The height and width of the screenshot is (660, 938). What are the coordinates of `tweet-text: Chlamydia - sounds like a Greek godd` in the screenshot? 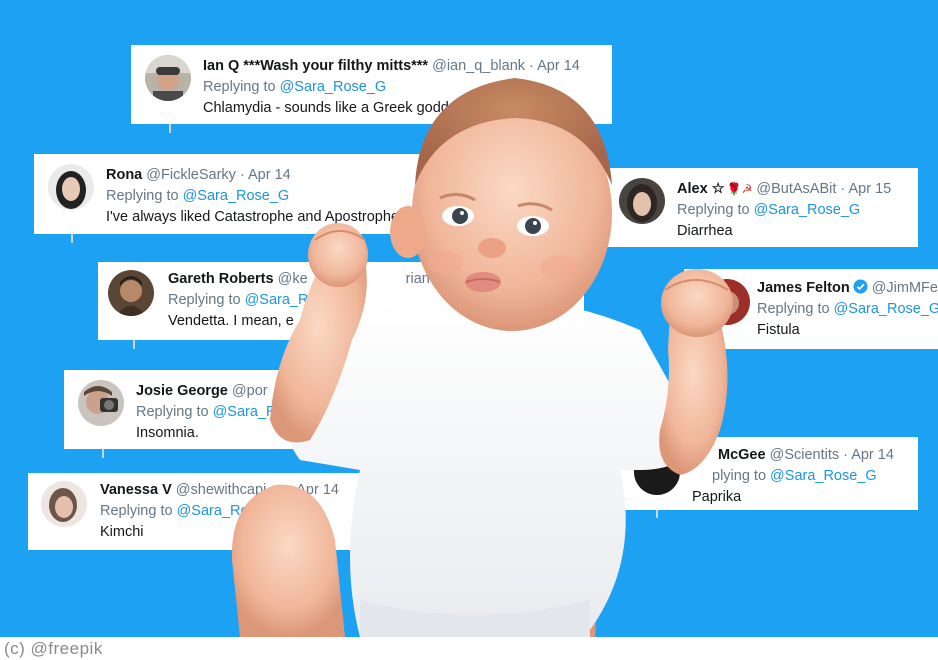 It's located at (326, 108).